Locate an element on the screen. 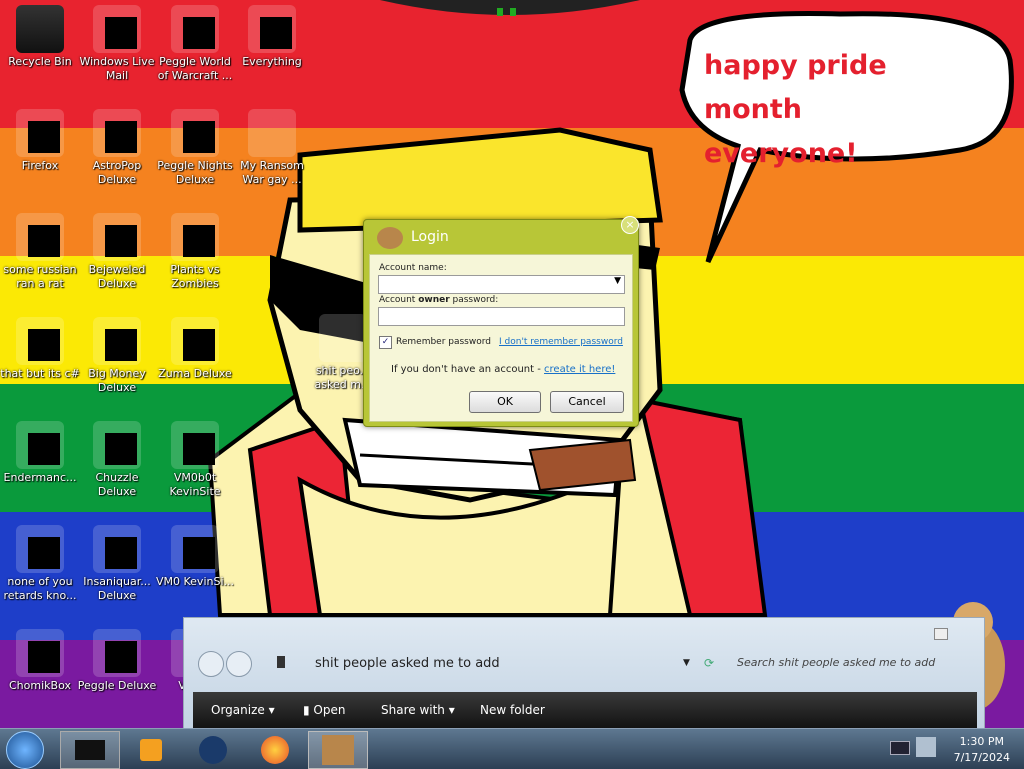 The width and height of the screenshot is (1024, 769). taskbar-item-media is located at coordinates (151, 749).